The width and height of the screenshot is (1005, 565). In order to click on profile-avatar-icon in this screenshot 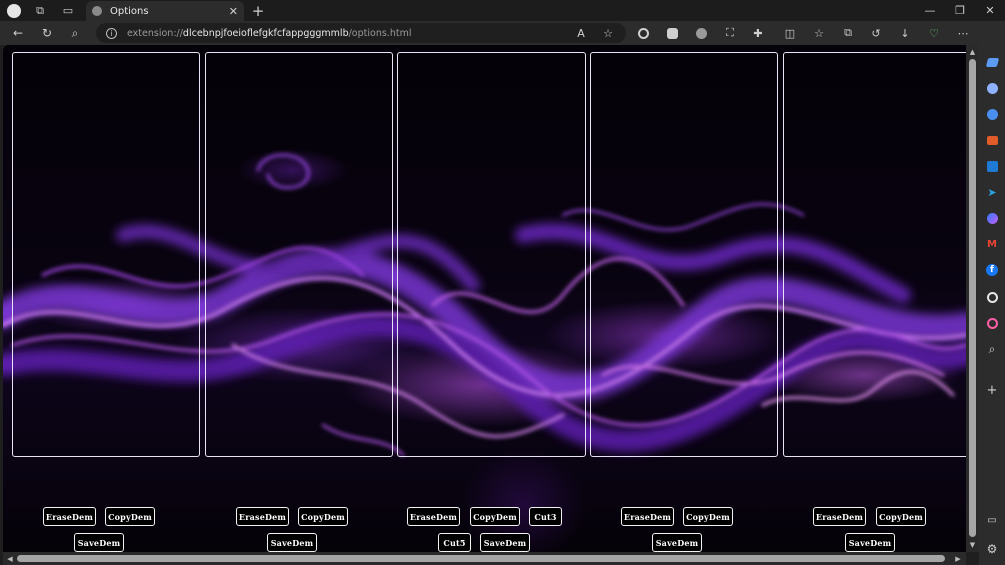, I will do `click(14, 10)`.